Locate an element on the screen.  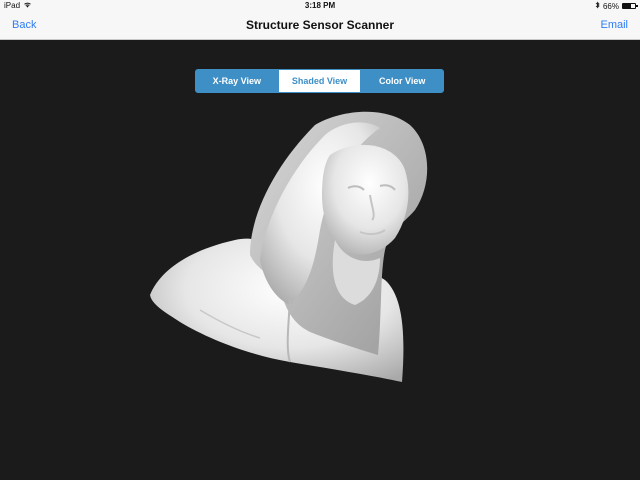
bluetooth-icon is located at coordinates (597, 6).